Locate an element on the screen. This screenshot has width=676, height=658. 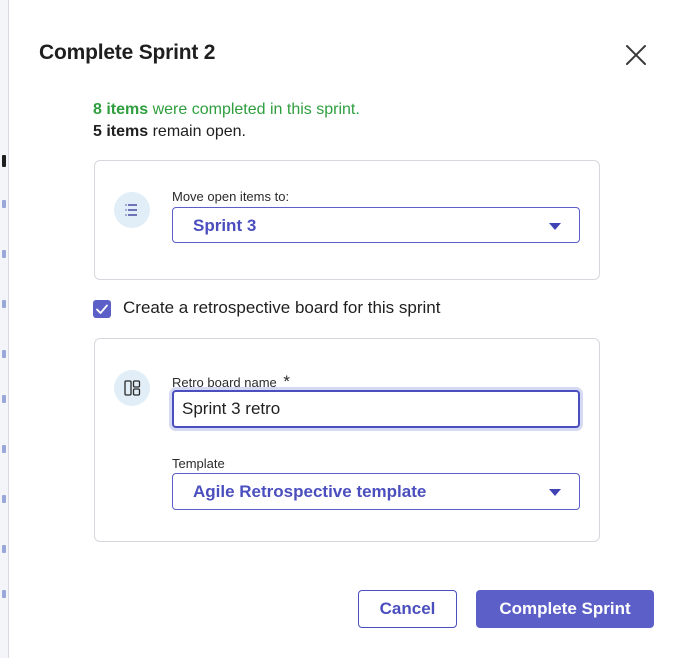
close-icon is located at coordinates (636, 55).